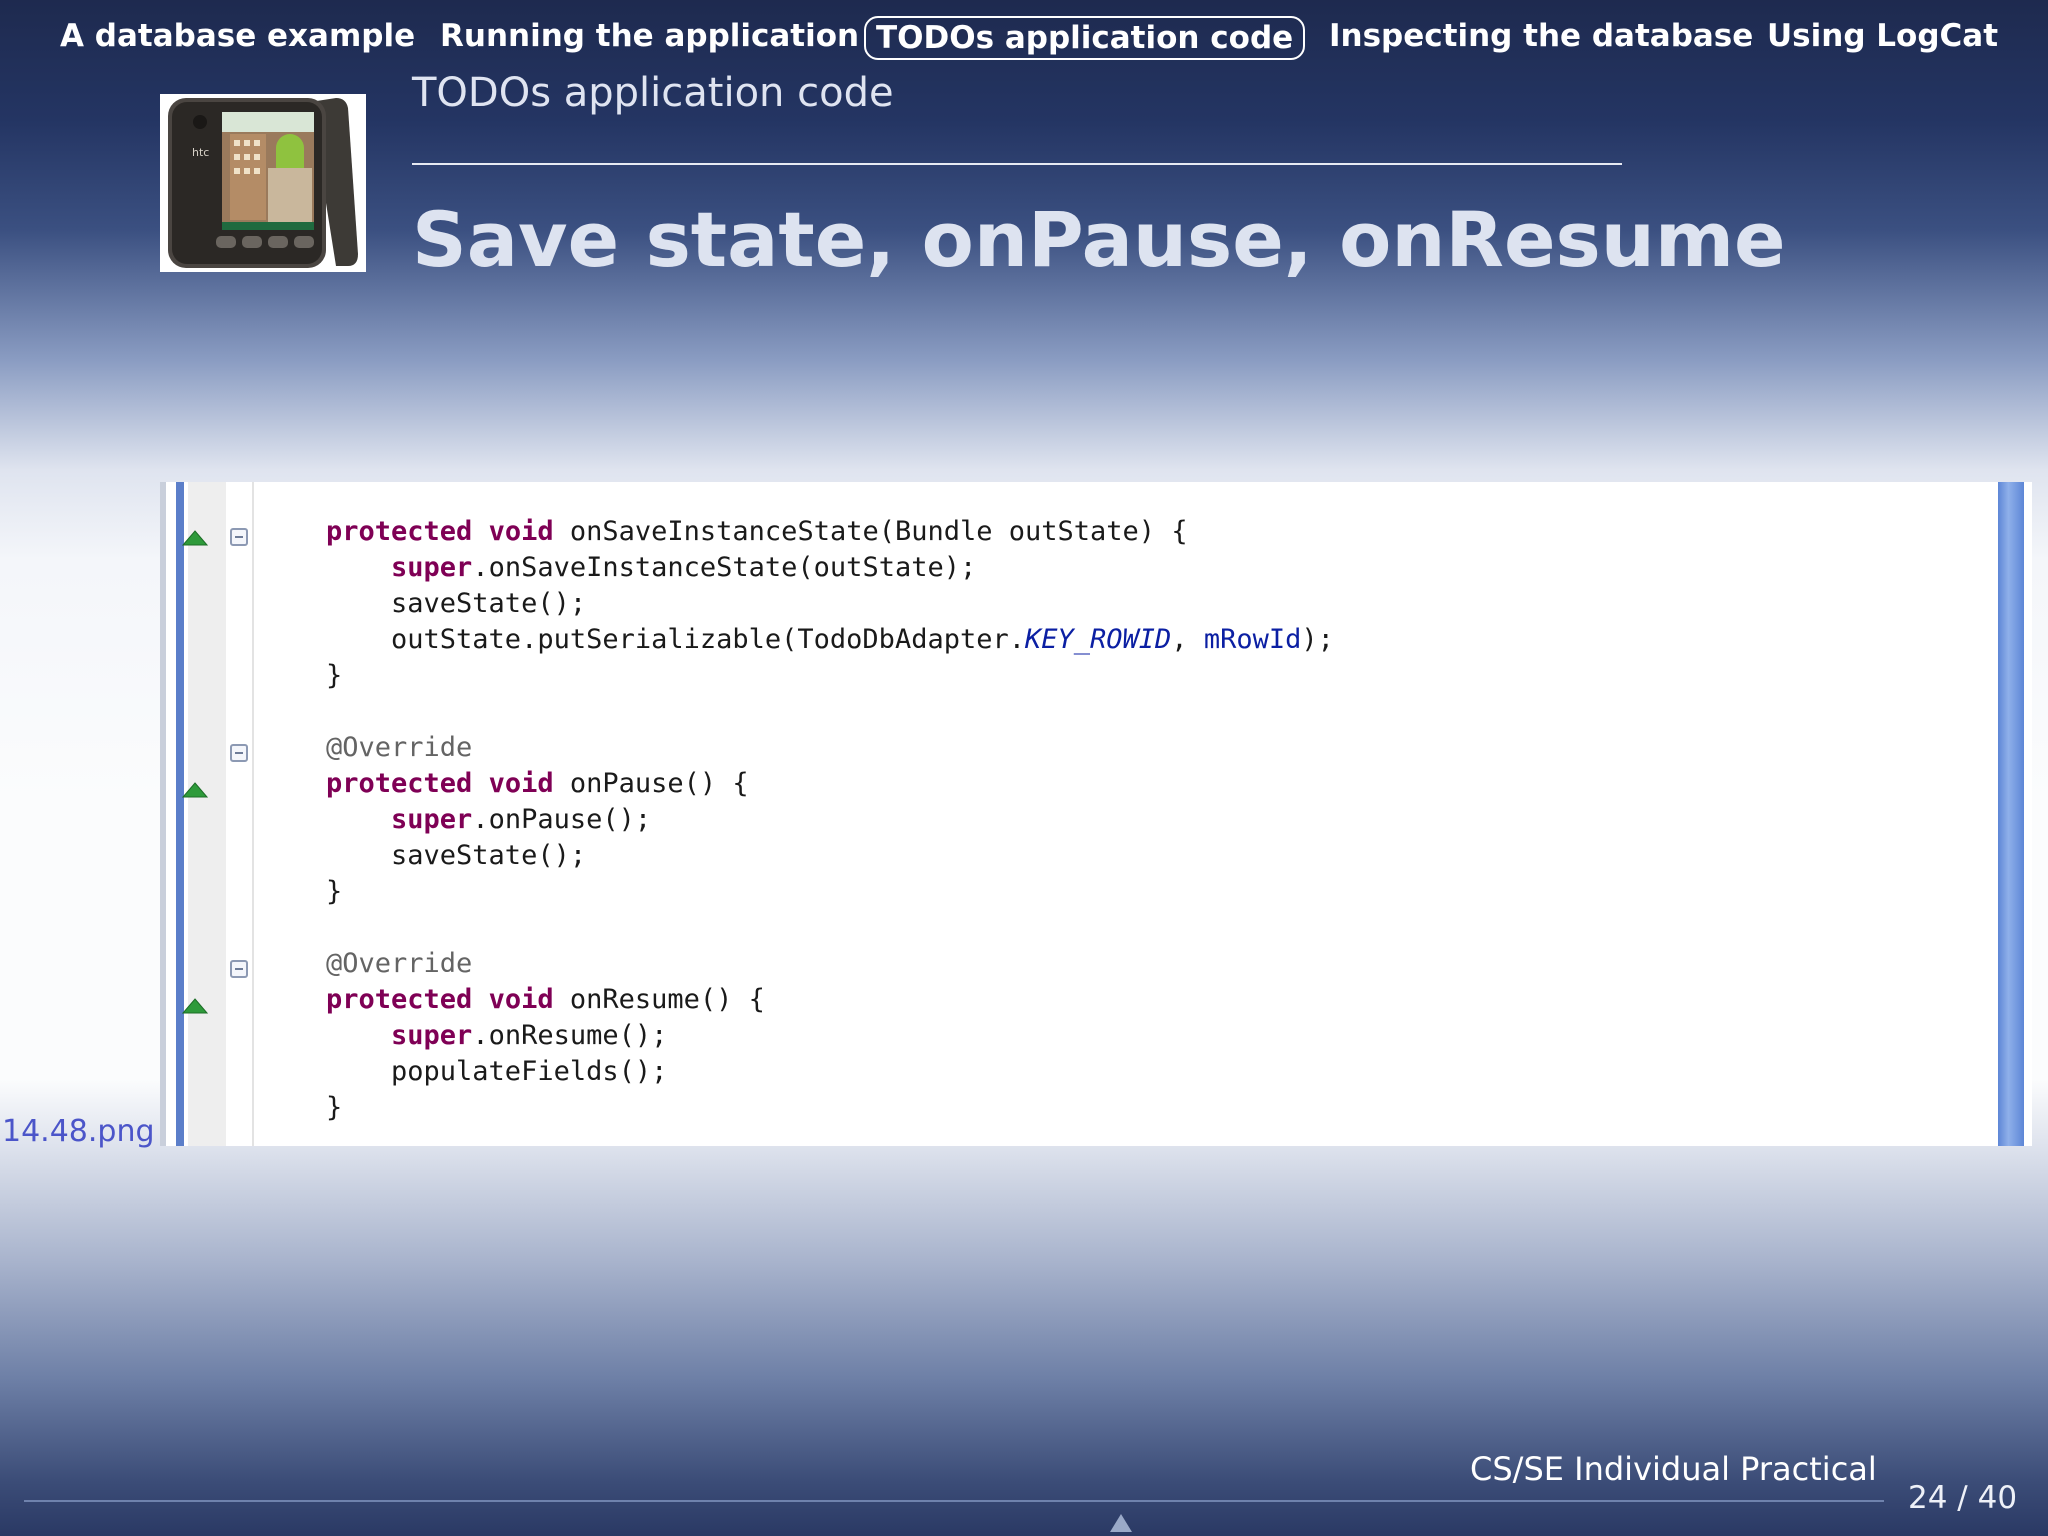  I want to click on title-divider, so click(1017, 164).